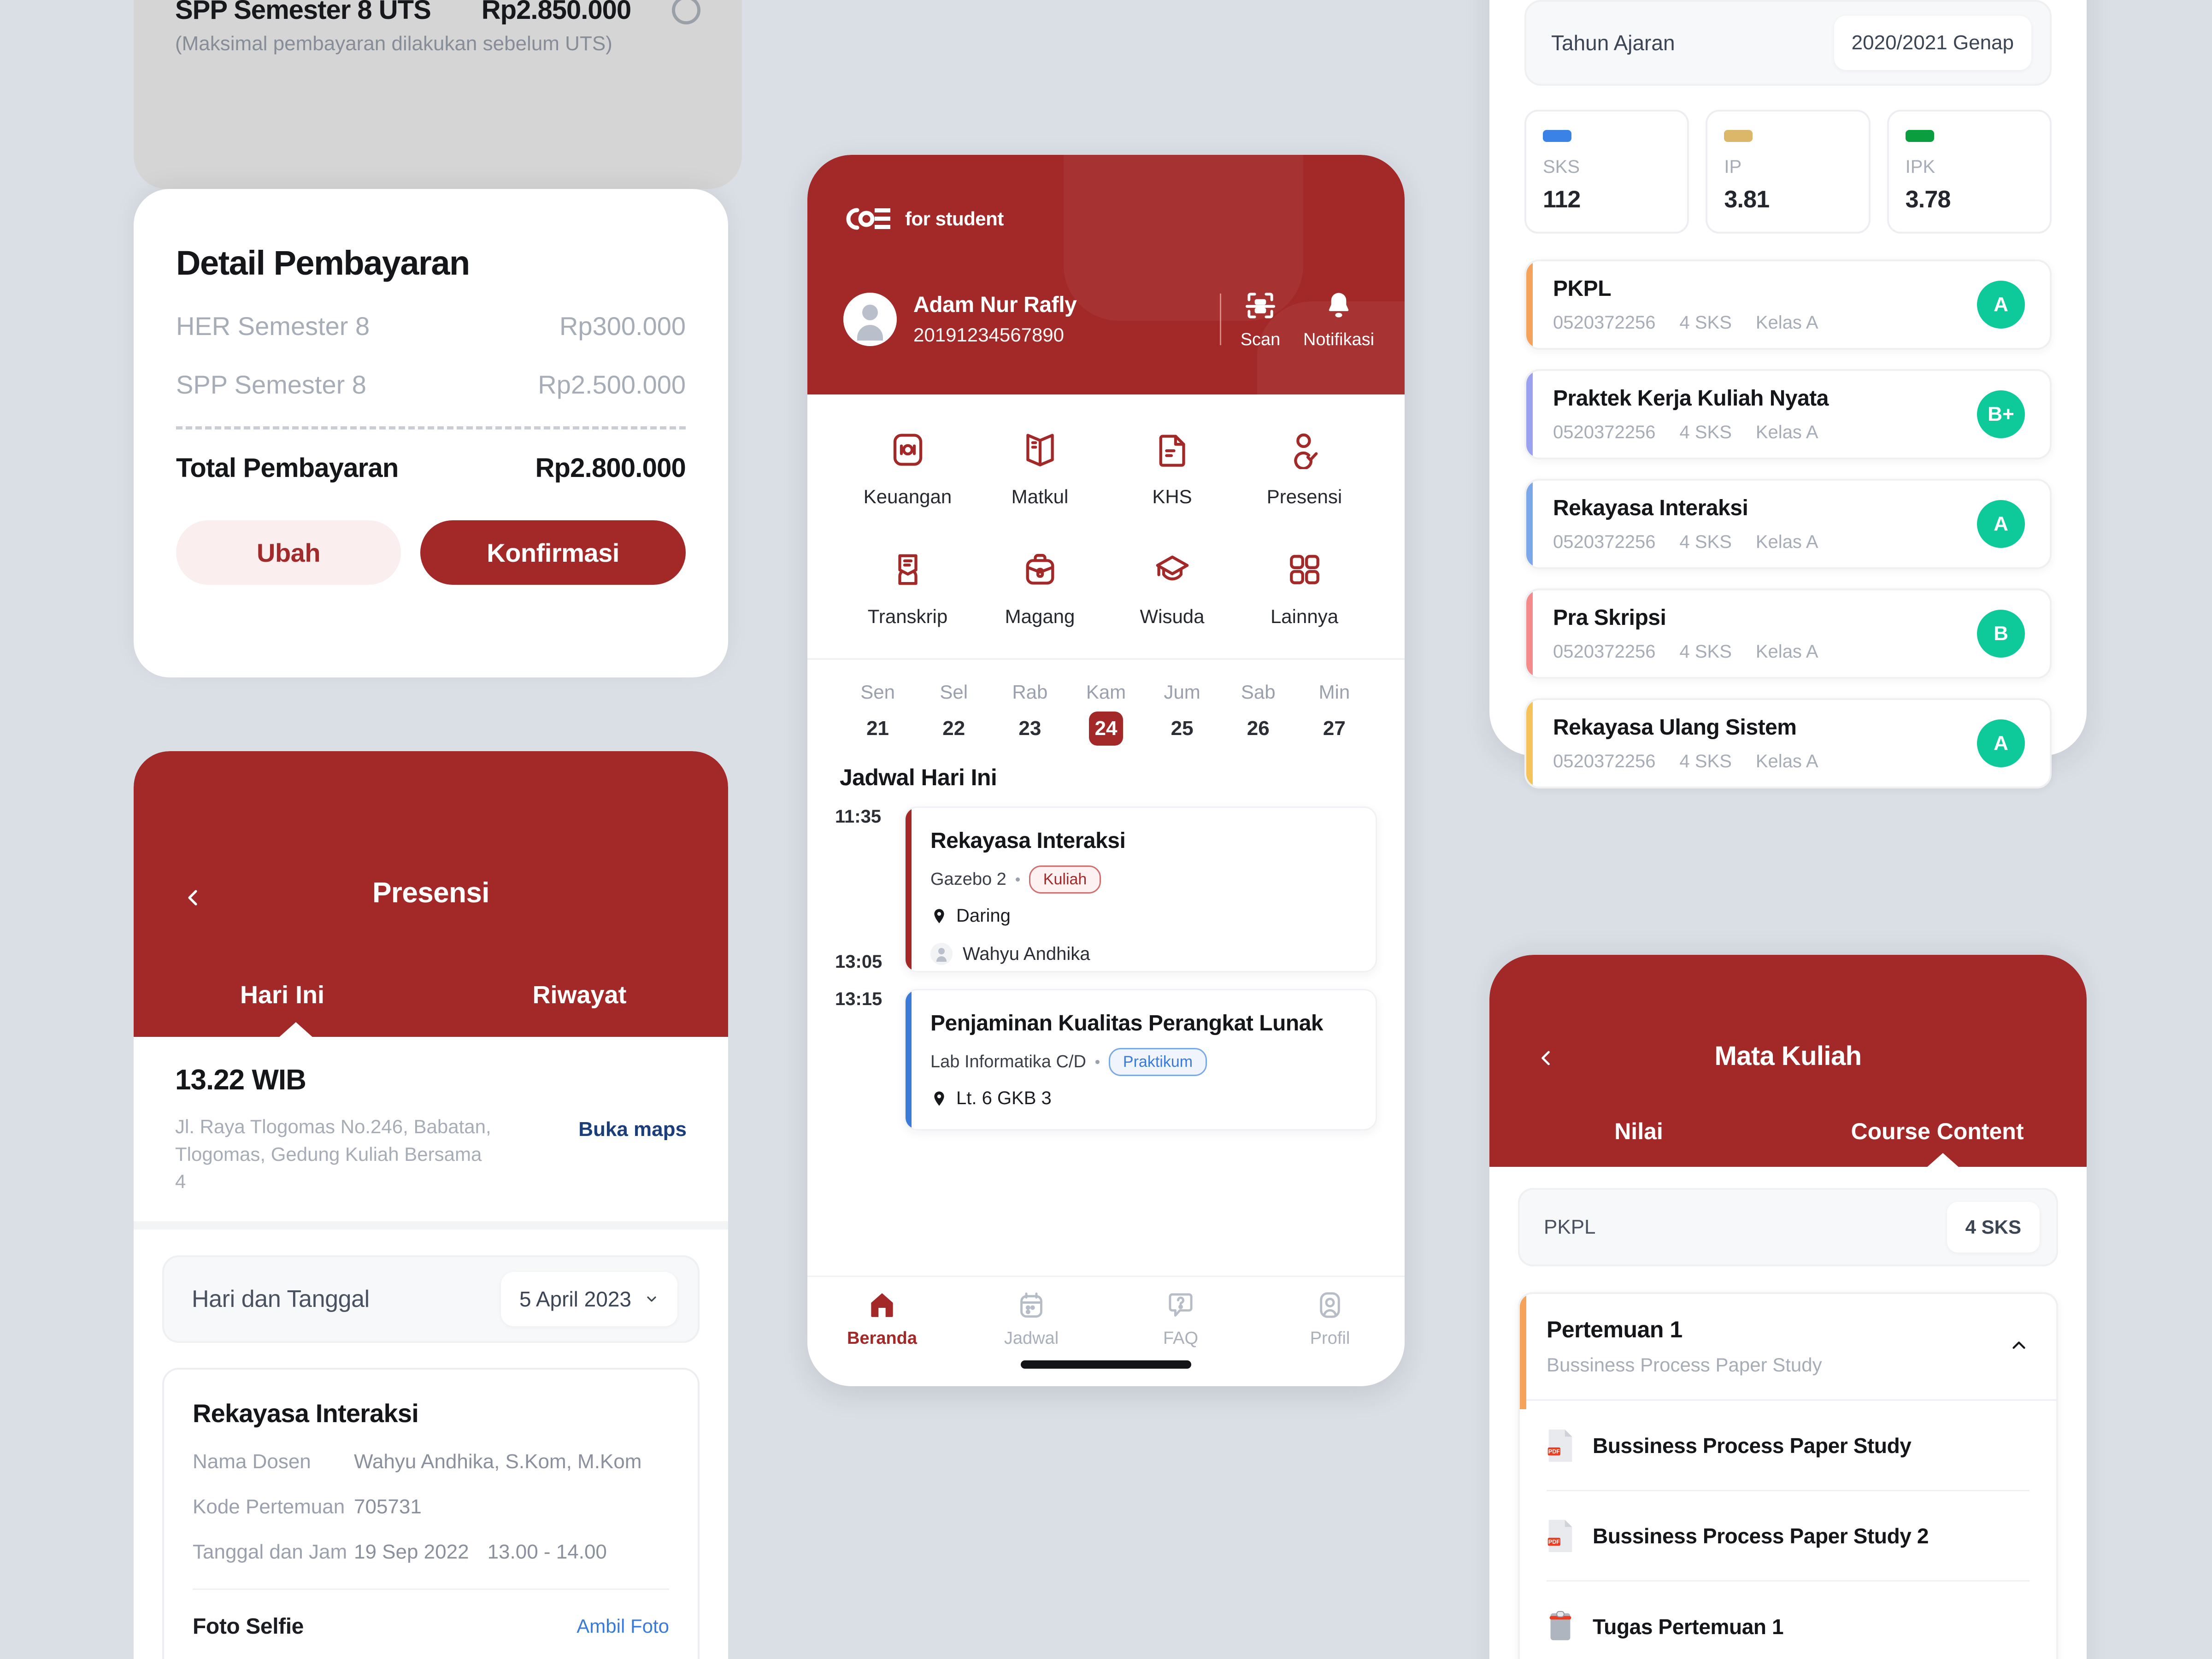 Image resolution: width=2212 pixels, height=1659 pixels. What do you see at coordinates (878, 713) in the screenshot?
I see `day-cell: Sen 21` at bounding box center [878, 713].